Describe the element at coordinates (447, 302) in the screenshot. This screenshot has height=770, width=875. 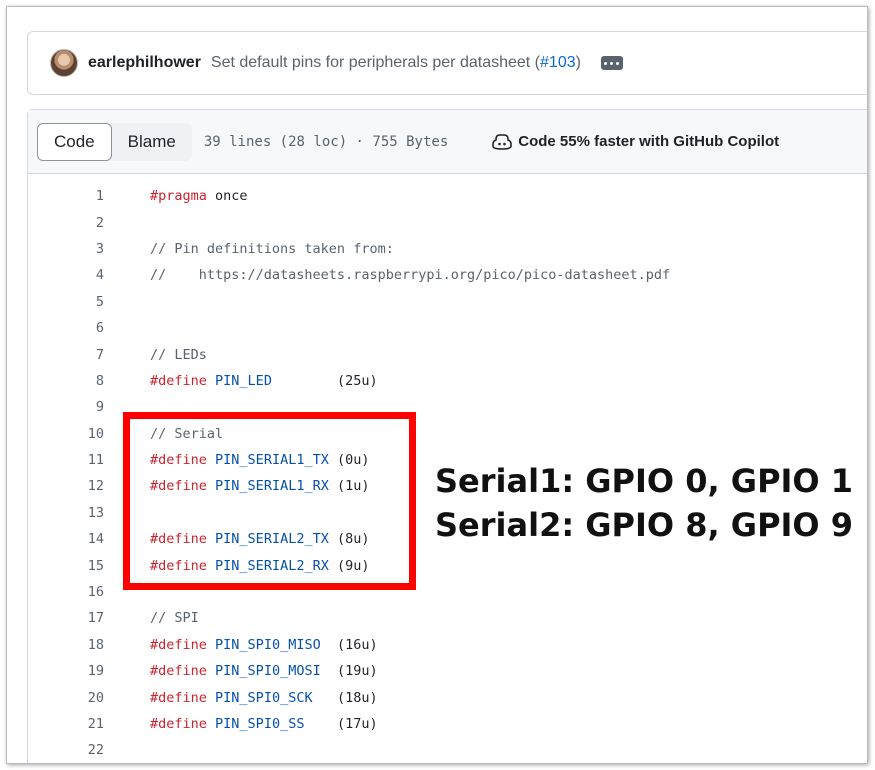
I see `code-line: 5` at that location.